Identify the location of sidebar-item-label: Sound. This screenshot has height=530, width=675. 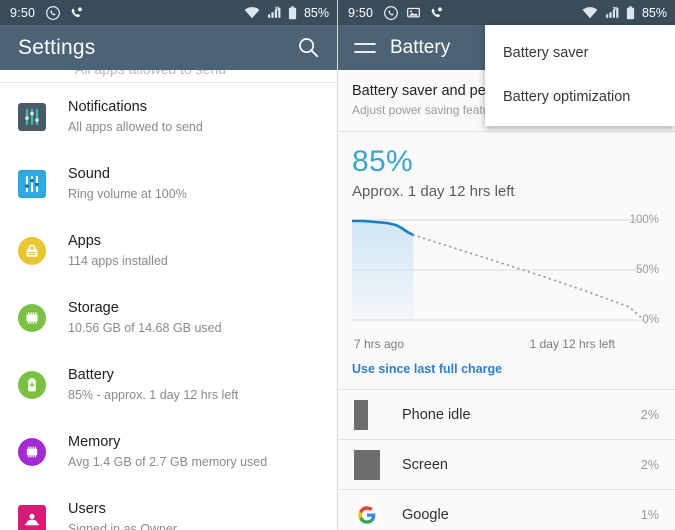
(89, 173).